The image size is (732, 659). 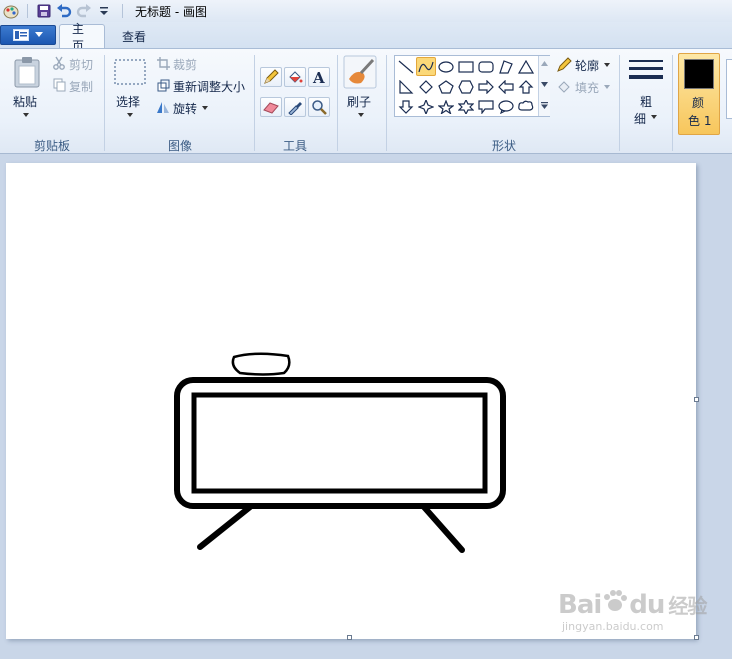 I want to click on down-arrow-shape-icon, so click(x=406, y=106).